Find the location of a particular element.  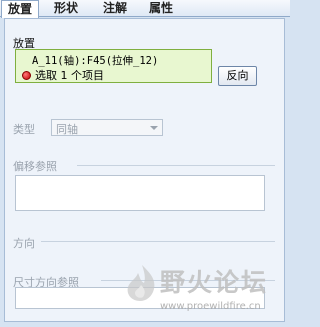

chevron-down-icon is located at coordinates (154, 128).